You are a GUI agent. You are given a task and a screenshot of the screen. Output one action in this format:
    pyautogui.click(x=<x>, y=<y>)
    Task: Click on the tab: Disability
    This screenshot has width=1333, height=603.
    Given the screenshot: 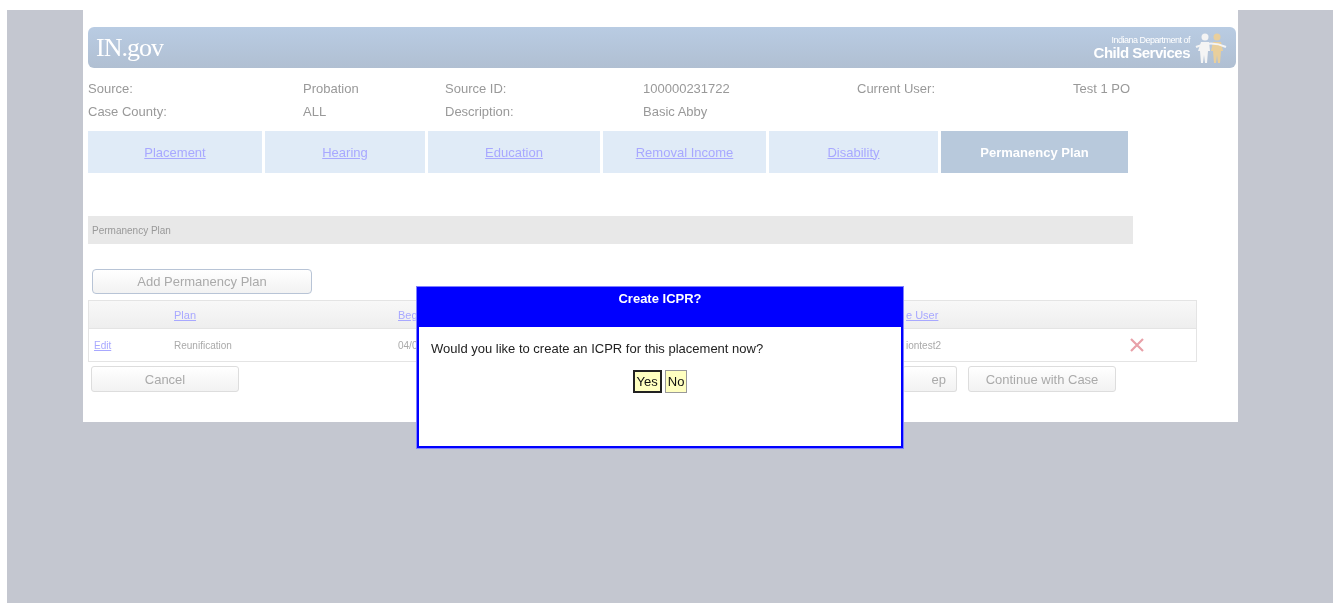 What is the action you would take?
    pyautogui.click(x=853, y=152)
    